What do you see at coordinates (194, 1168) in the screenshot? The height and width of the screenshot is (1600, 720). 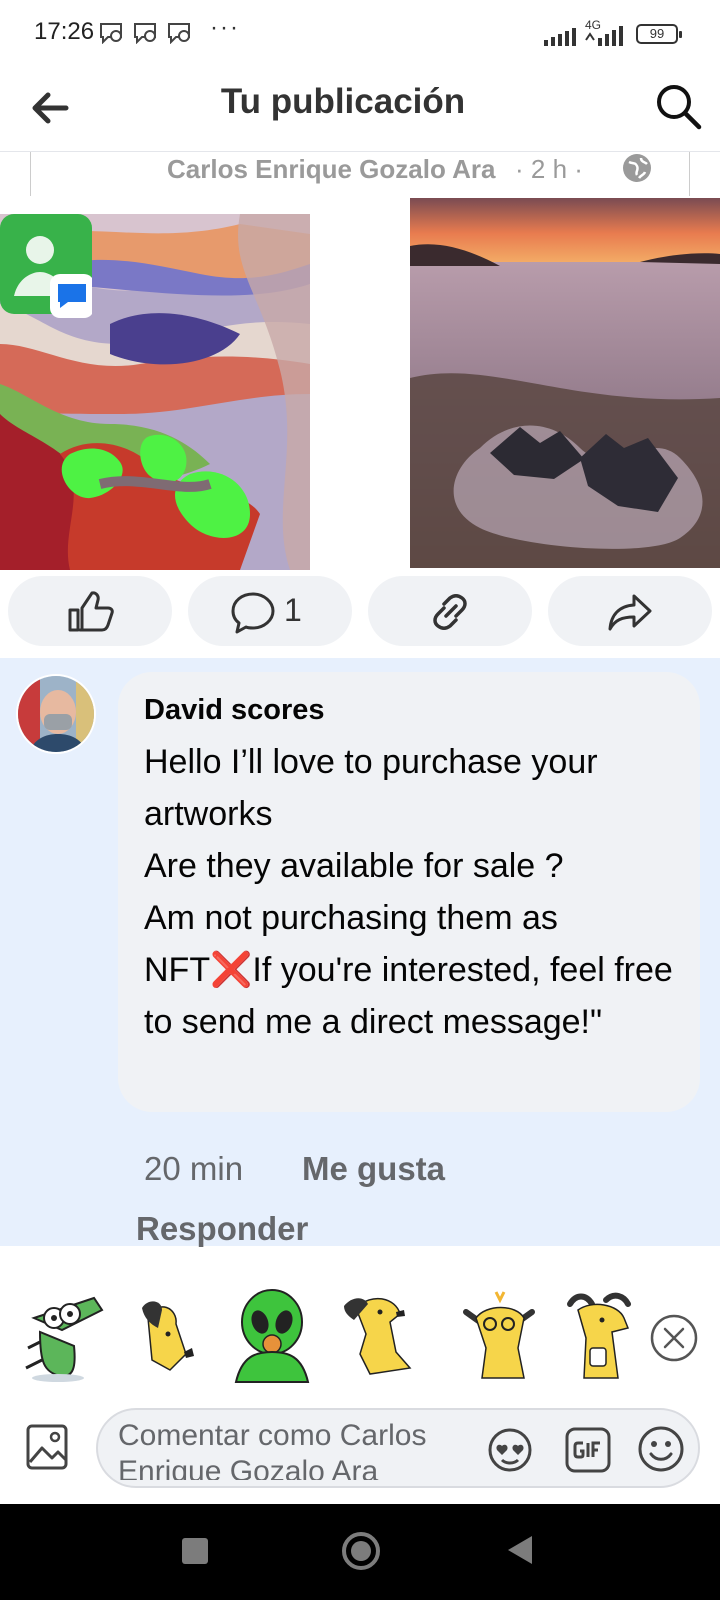 I see `comment-timestamp: 20 min` at bounding box center [194, 1168].